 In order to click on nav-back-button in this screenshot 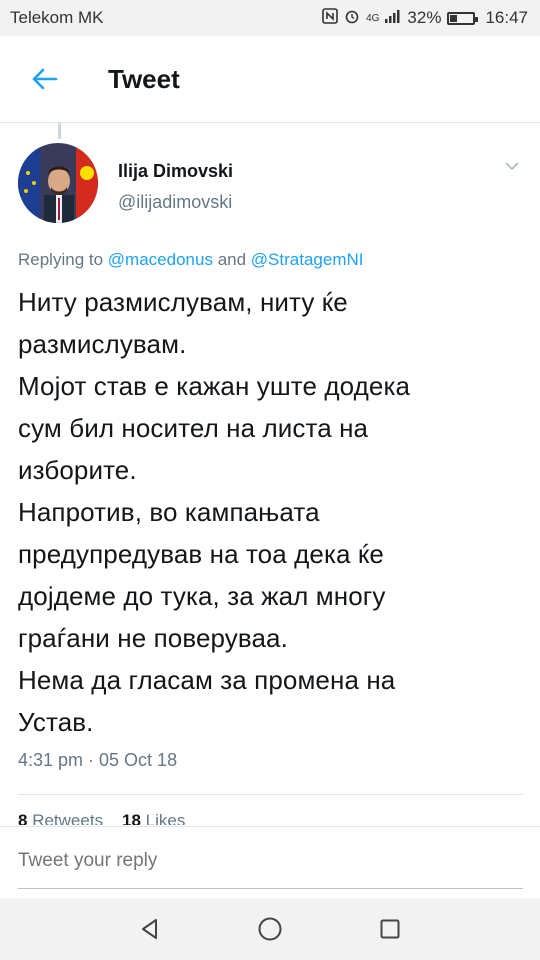, I will do `click(150, 929)`.